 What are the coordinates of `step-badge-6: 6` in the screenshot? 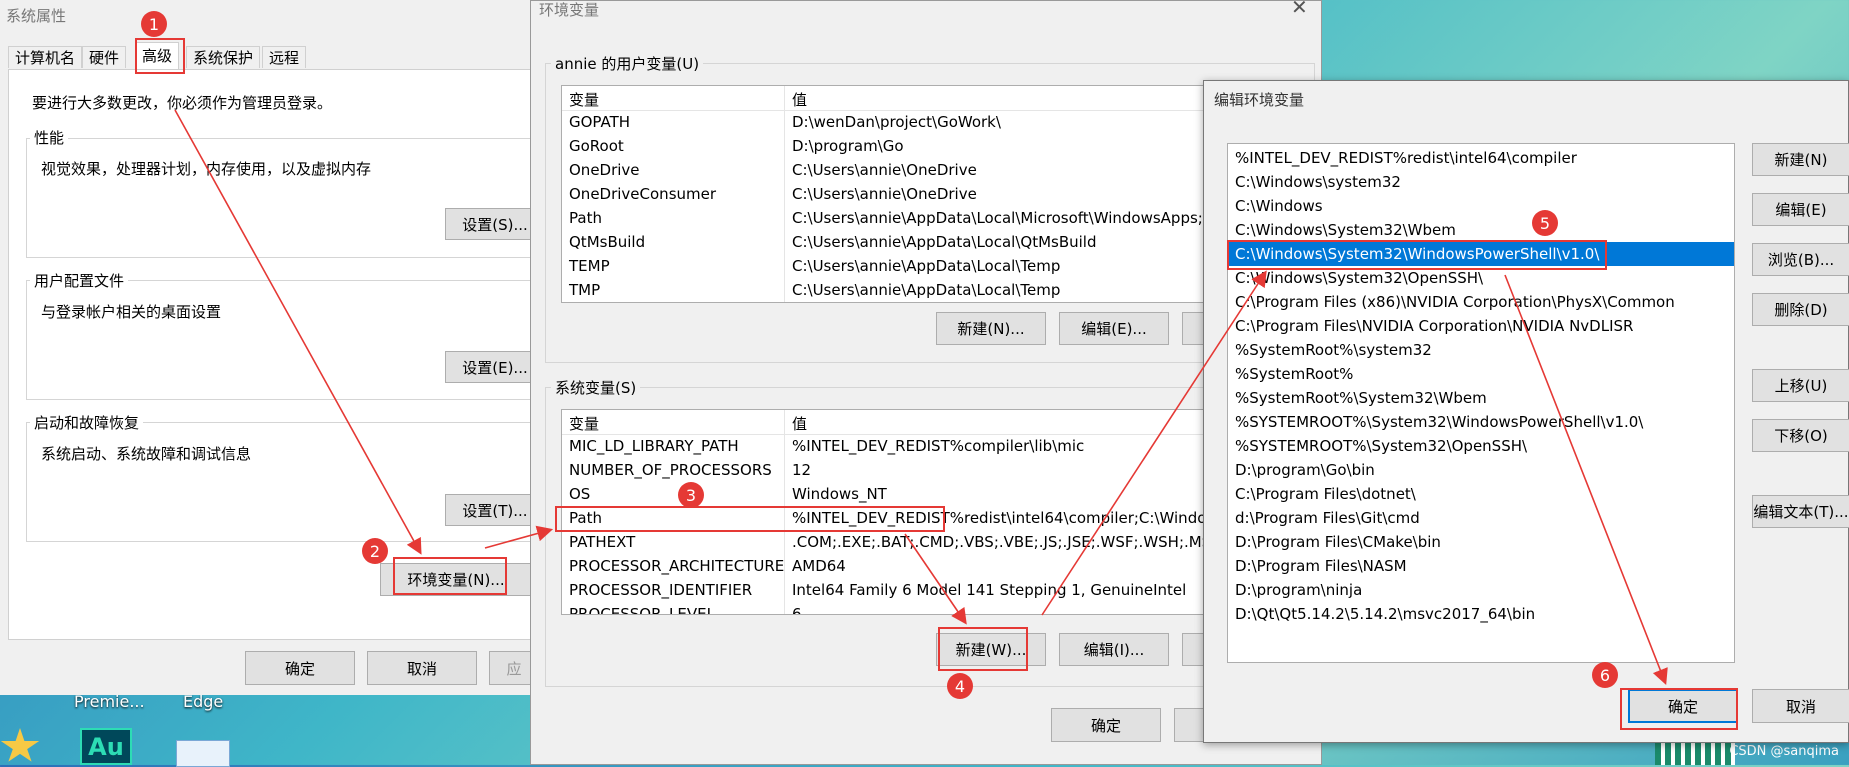 It's located at (1605, 675).